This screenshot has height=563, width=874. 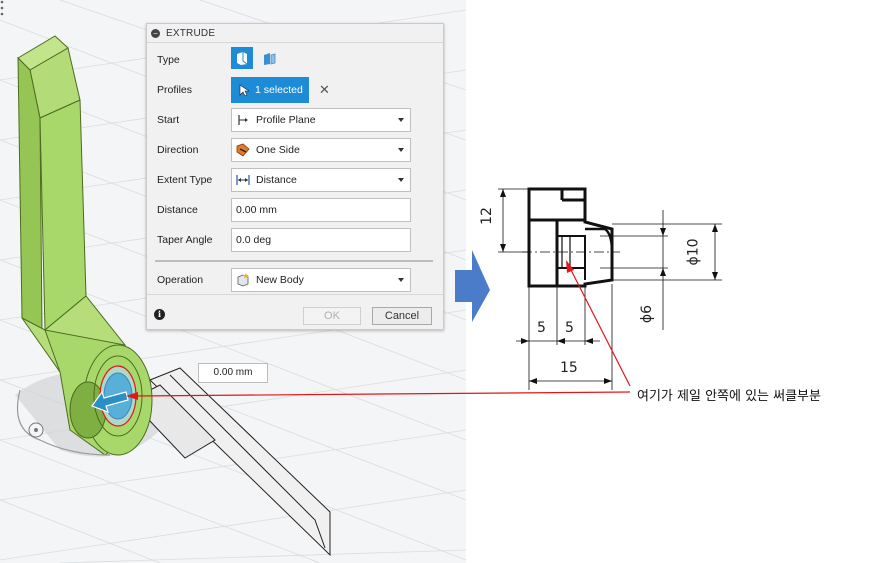 I want to click on technical-drawing, so click(x=610, y=288).